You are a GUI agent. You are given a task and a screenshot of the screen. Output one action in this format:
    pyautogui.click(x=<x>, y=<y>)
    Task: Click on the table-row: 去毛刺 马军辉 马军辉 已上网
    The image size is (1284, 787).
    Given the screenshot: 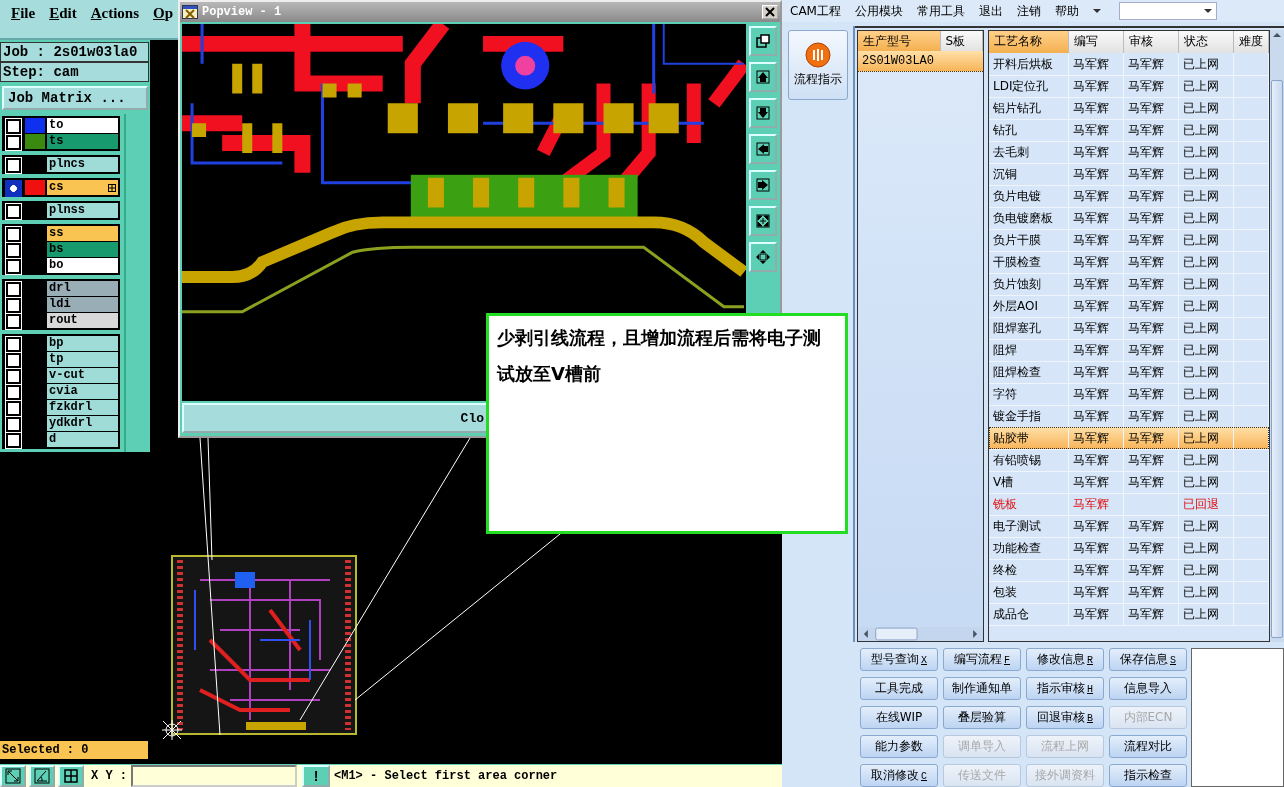 What is the action you would take?
    pyautogui.click(x=1129, y=152)
    